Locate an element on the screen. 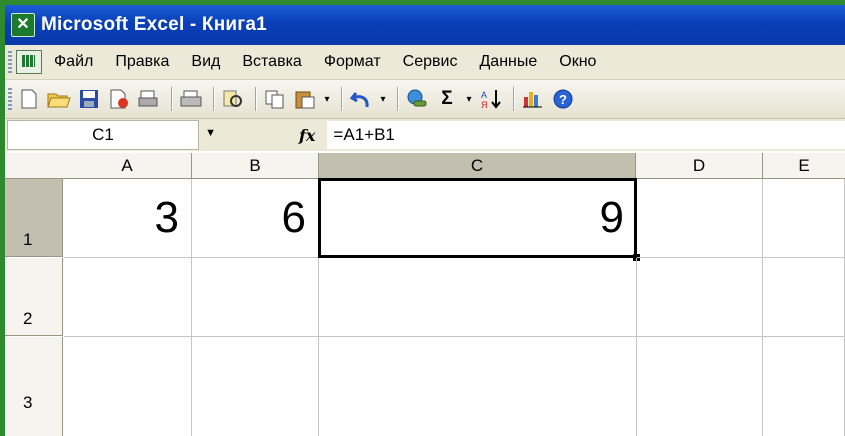 This screenshot has height=436, width=845. cell-a2 is located at coordinates (128, 297).